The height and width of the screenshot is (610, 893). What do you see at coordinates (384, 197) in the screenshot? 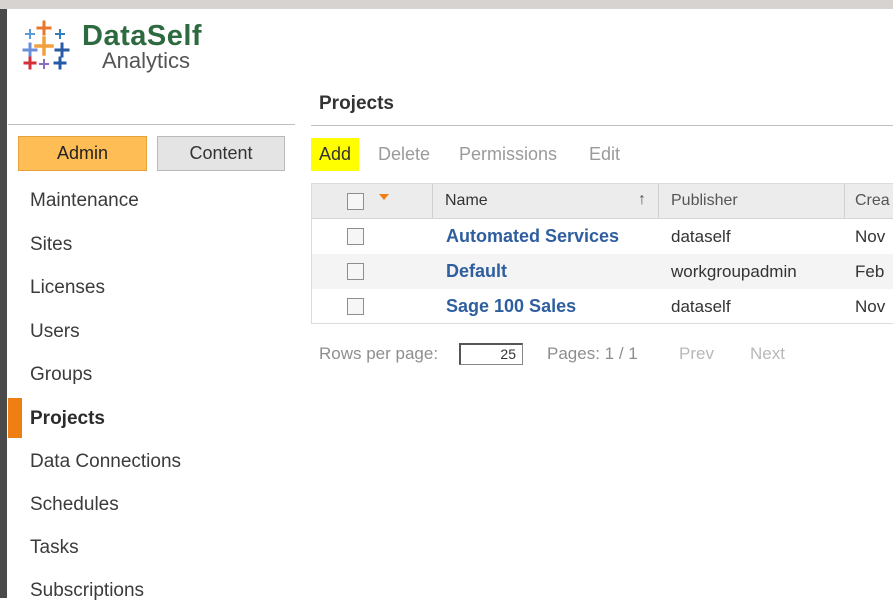
I see `select-menu-caret-icon` at bounding box center [384, 197].